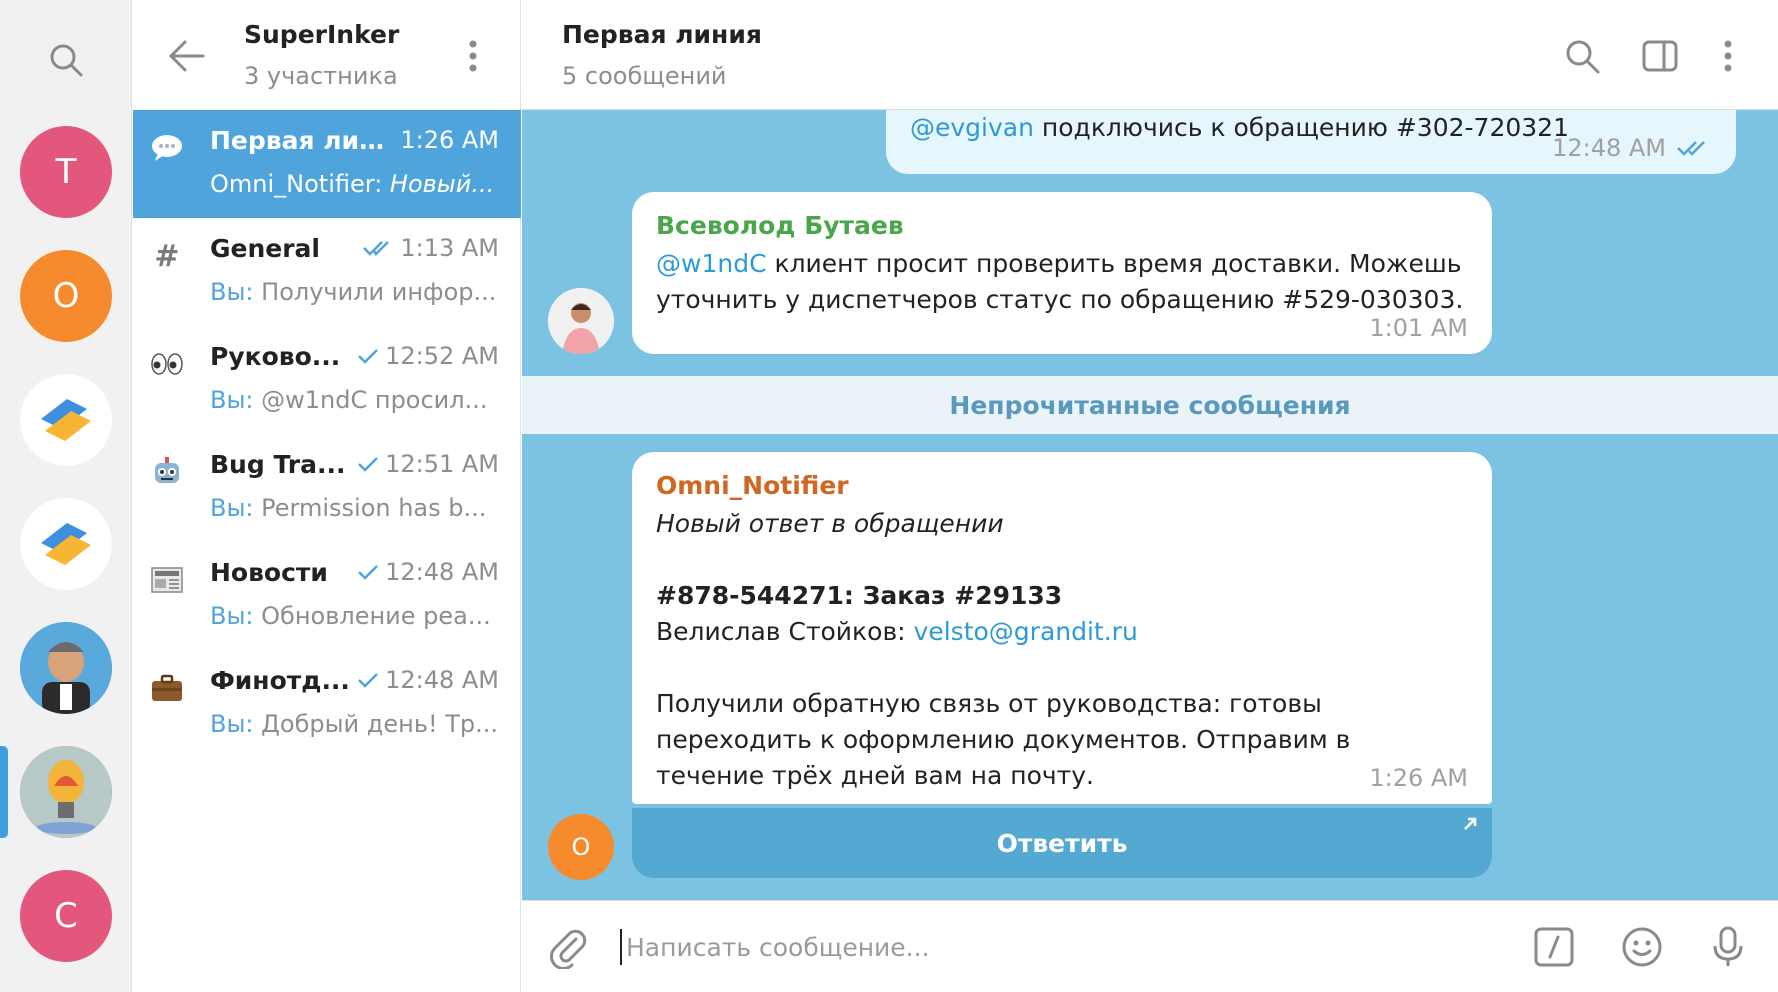  Describe the element at coordinates (167, 364) in the screenshot. I see `eyes-icon` at that location.